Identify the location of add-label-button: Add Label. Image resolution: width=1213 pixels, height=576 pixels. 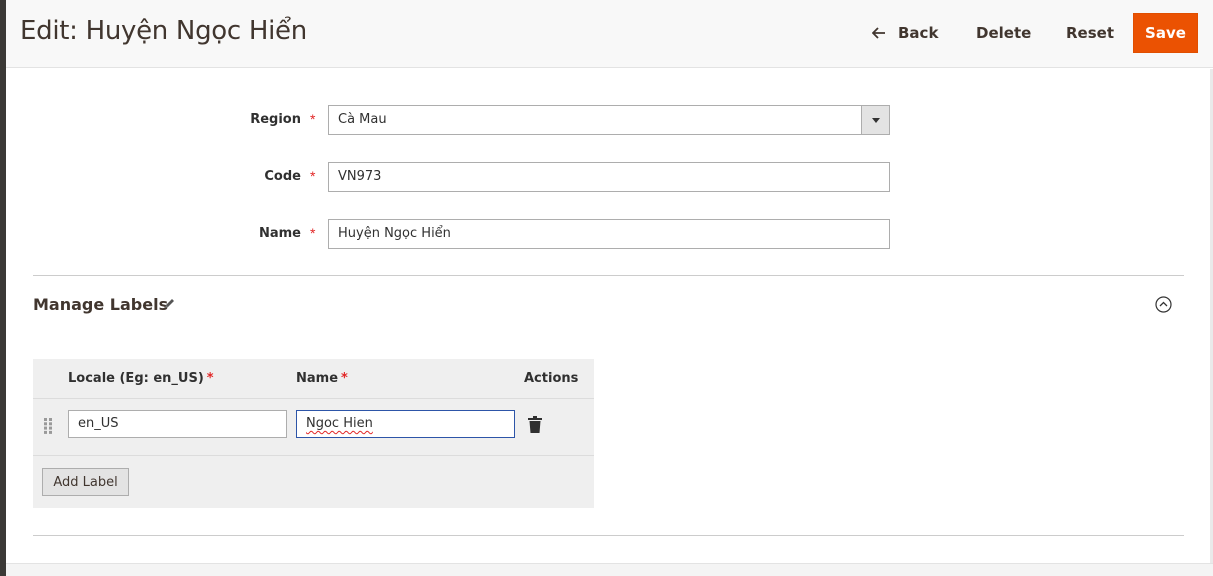
(85, 482).